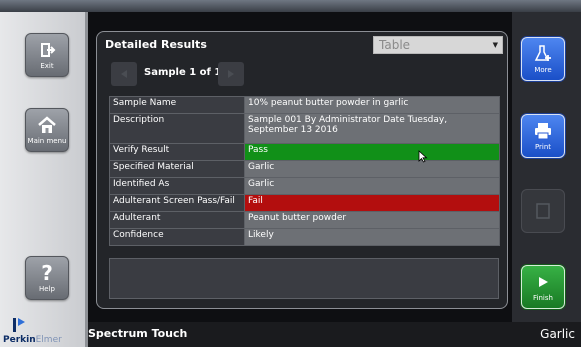  Describe the element at coordinates (495, 45) in the screenshot. I see `dropdown-caret-icon: ▼` at that location.